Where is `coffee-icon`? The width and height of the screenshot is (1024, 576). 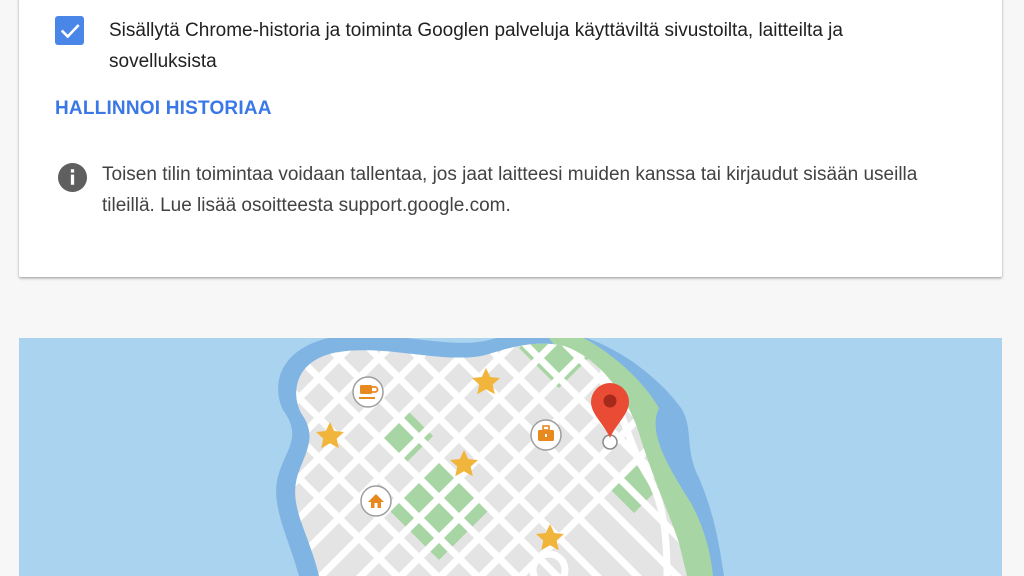
coffee-icon is located at coordinates (368, 392).